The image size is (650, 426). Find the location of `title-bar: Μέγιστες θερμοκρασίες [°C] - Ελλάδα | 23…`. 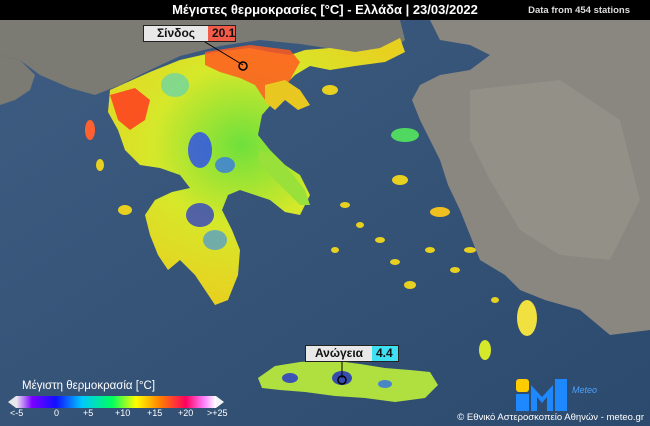

title-bar: Μέγιστες θερμοκρασίες [°C] - Ελλάδα | 23… is located at coordinates (325, 10).